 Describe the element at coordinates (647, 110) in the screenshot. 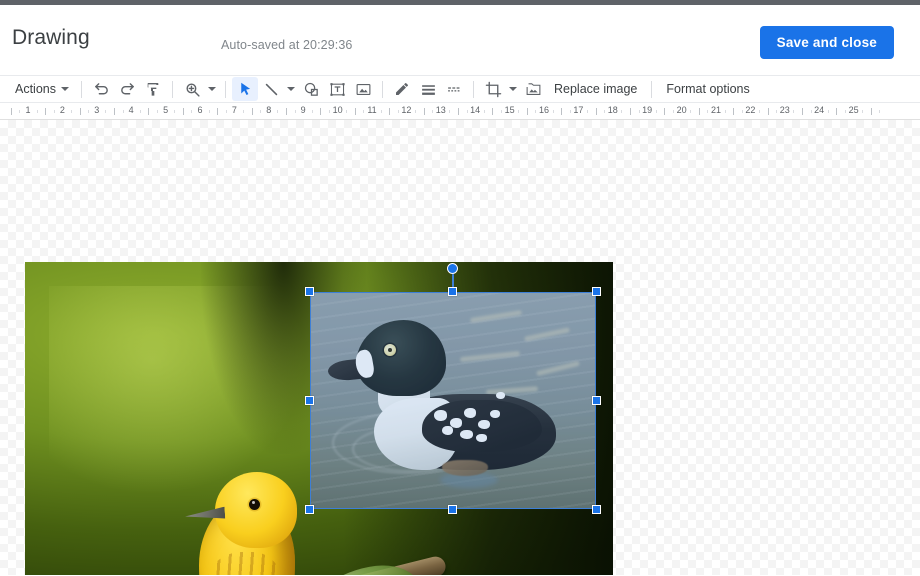

I see `ruler-mark-19: 19` at that location.